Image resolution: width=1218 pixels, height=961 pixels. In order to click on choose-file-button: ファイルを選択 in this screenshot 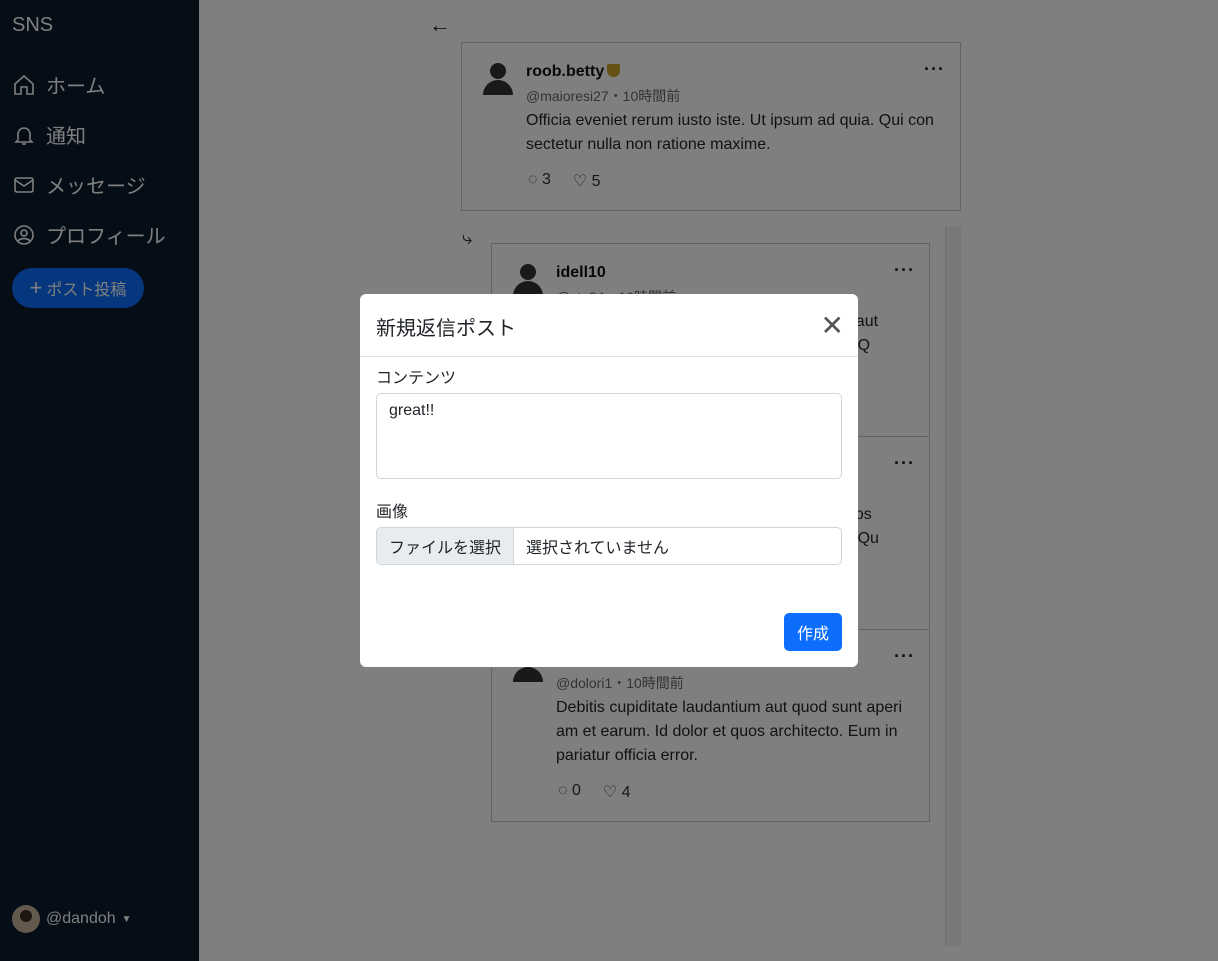, I will do `click(446, 546)`.